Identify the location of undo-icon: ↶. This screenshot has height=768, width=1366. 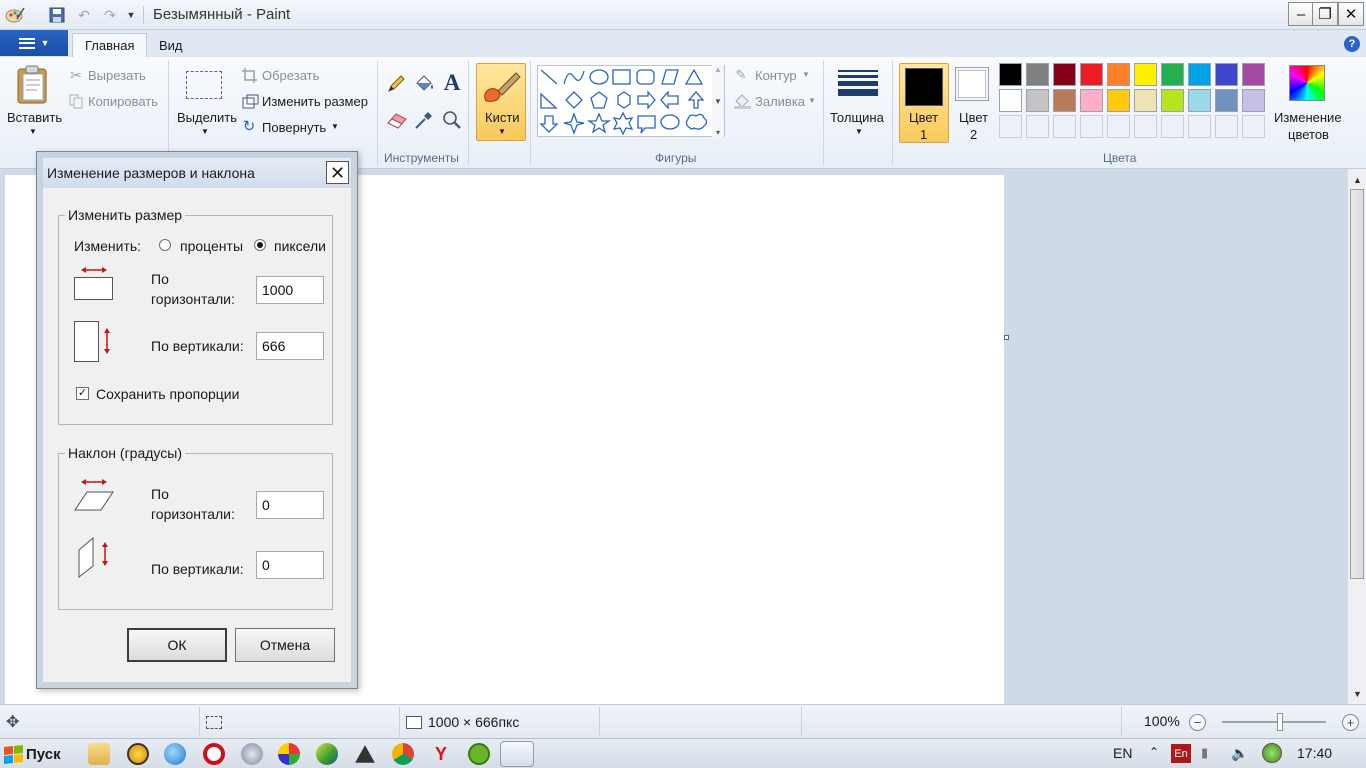
(84, 15).